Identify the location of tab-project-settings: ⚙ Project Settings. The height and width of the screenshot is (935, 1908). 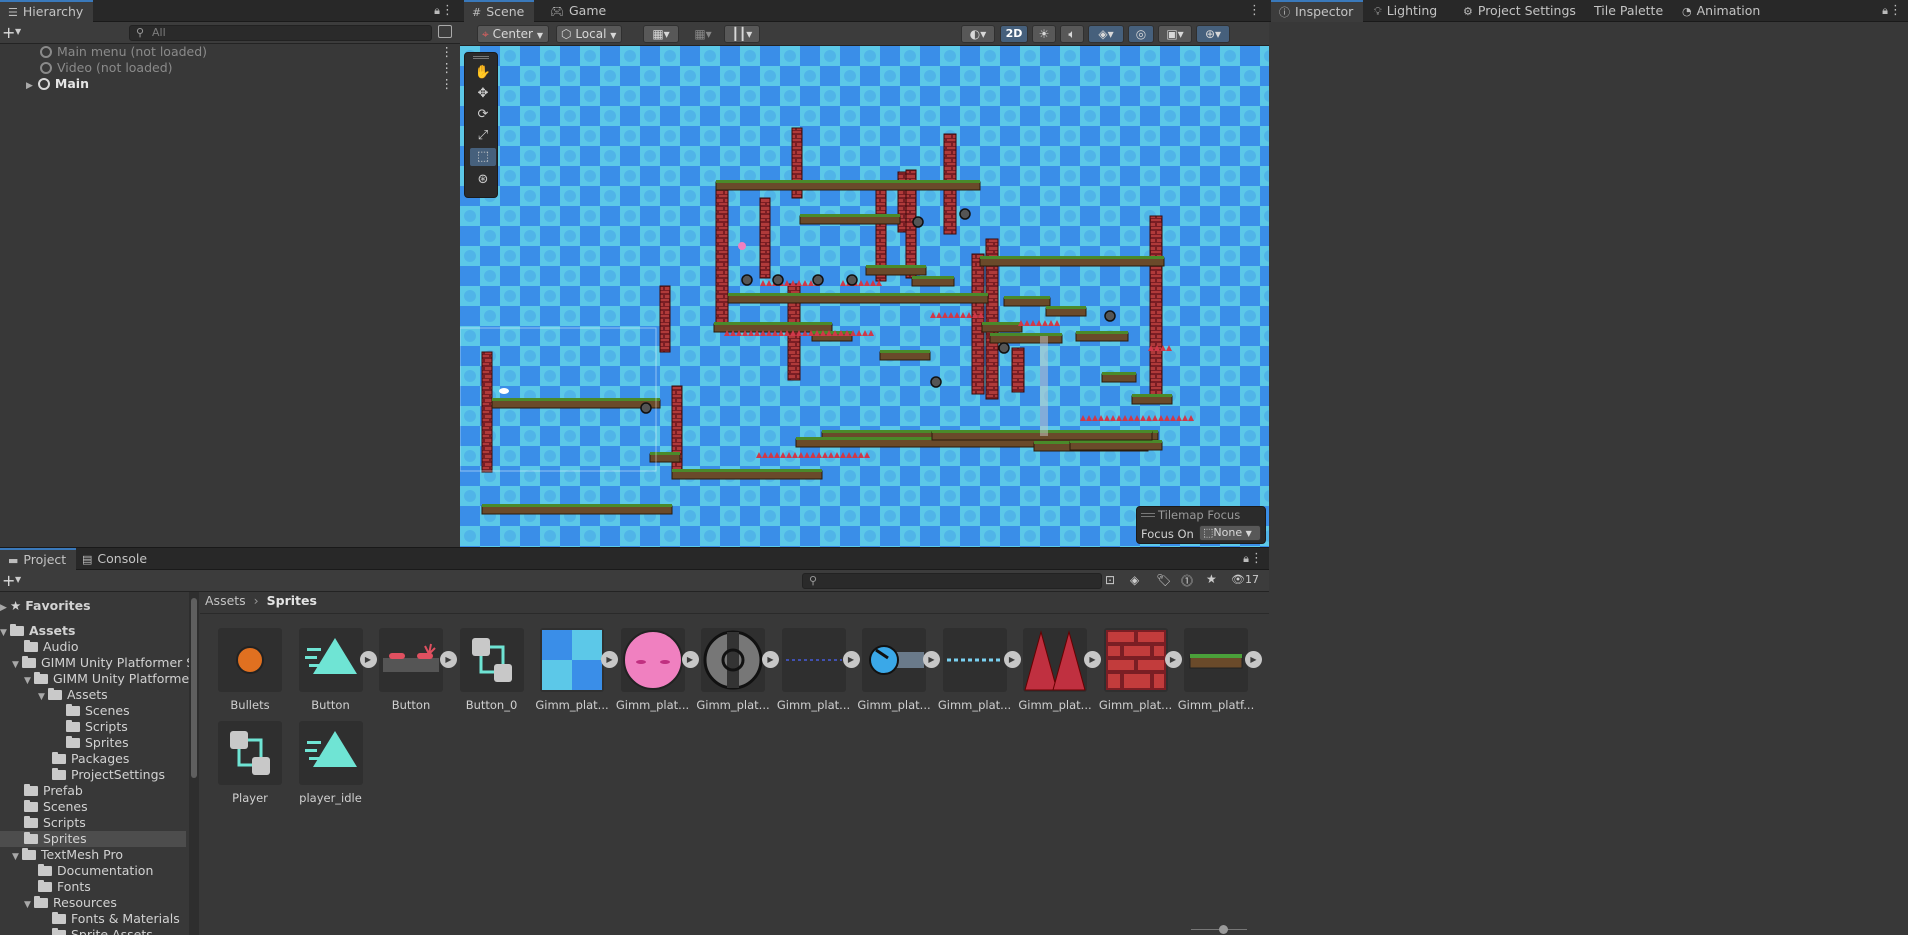
(1520, 11).